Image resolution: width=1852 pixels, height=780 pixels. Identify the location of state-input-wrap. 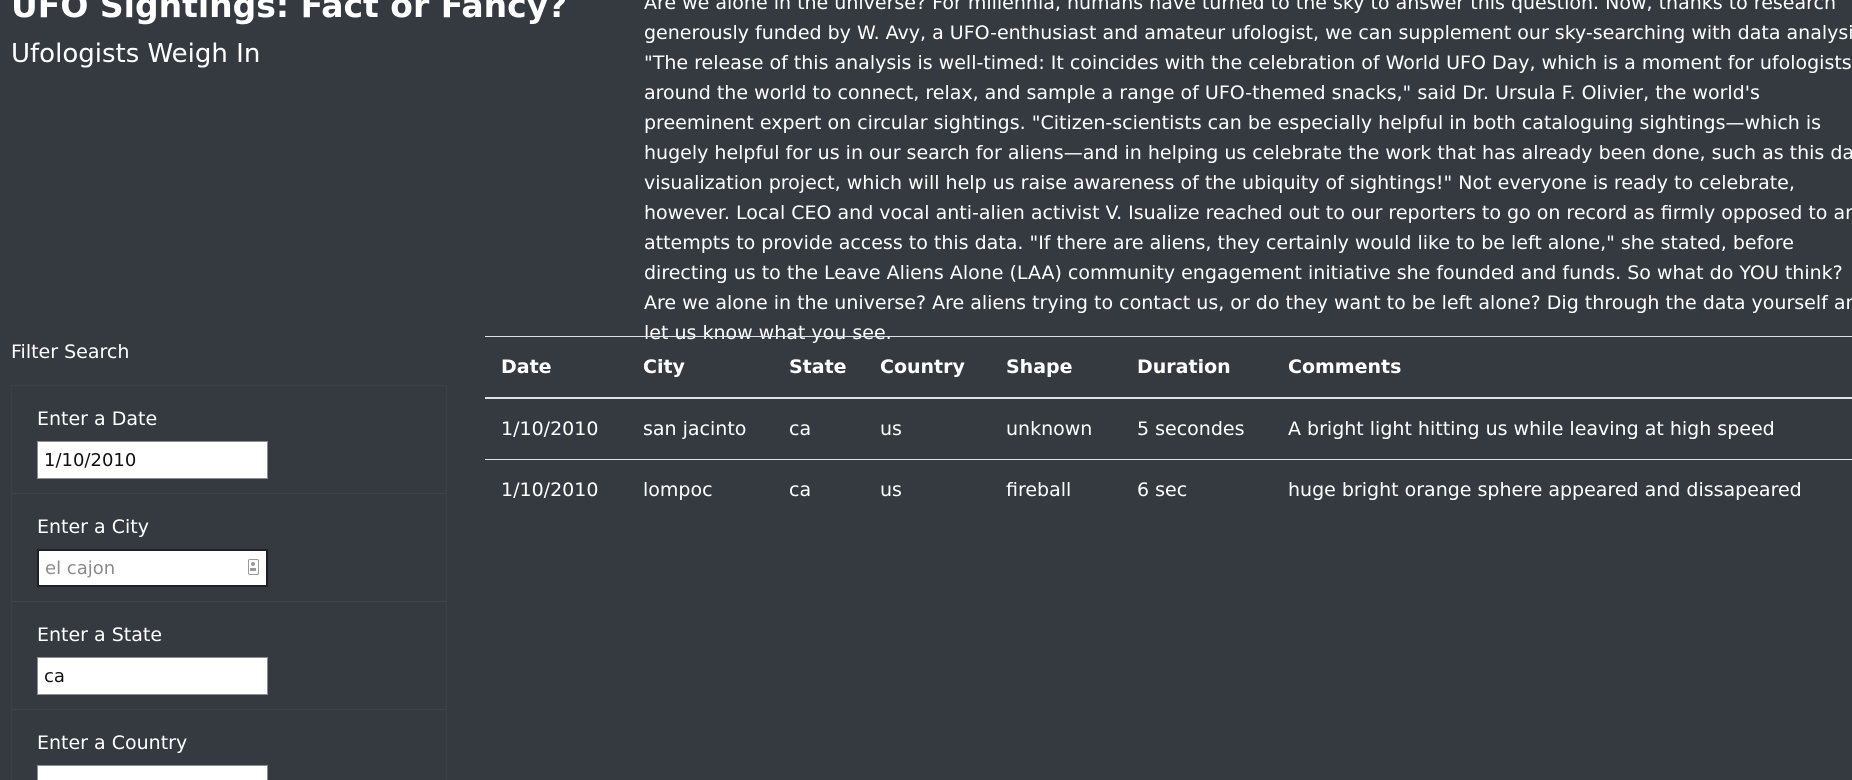
(152, 676).